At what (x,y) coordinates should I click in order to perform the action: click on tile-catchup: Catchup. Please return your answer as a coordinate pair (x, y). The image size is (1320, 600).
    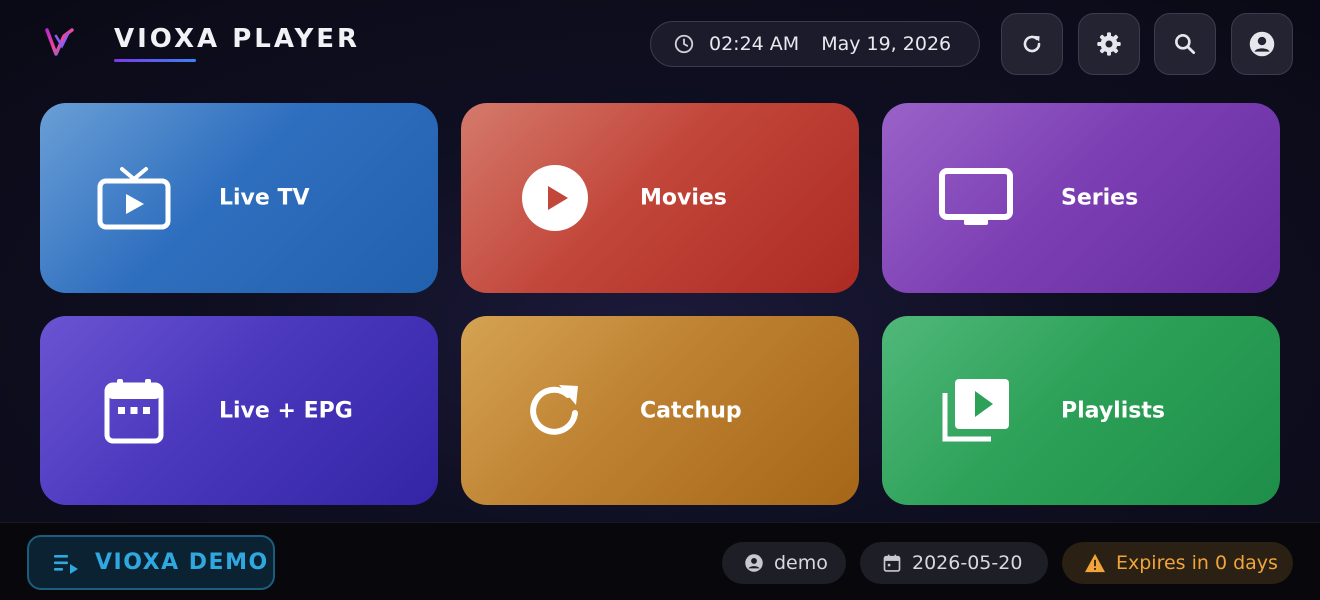
    Looking at the image, I should click on (660, 410).